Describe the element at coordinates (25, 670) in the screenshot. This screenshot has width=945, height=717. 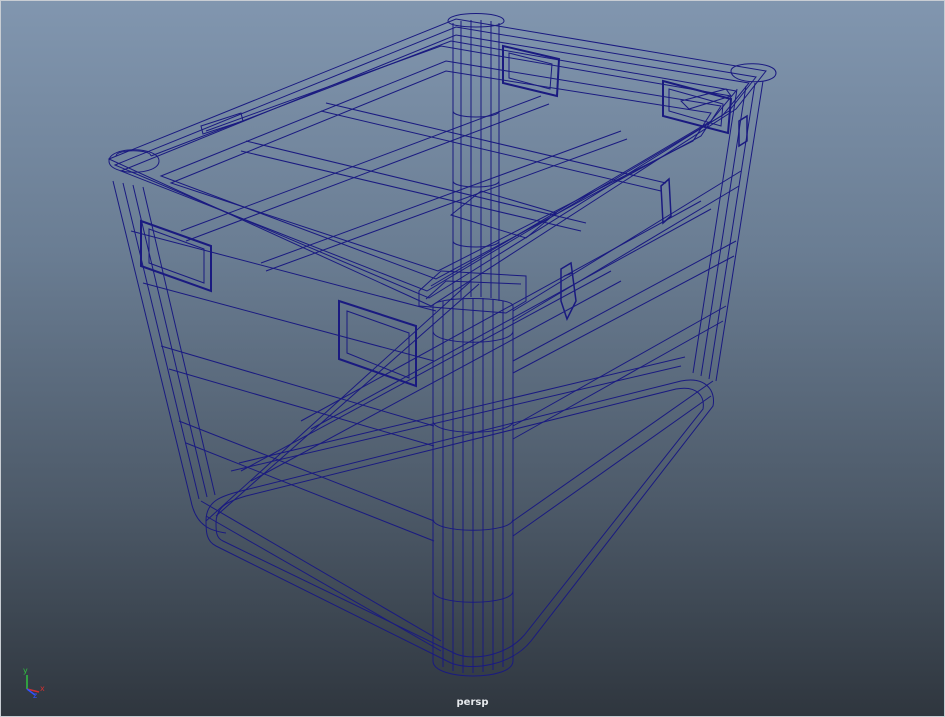
I see `y-axis-label: y` at that location.